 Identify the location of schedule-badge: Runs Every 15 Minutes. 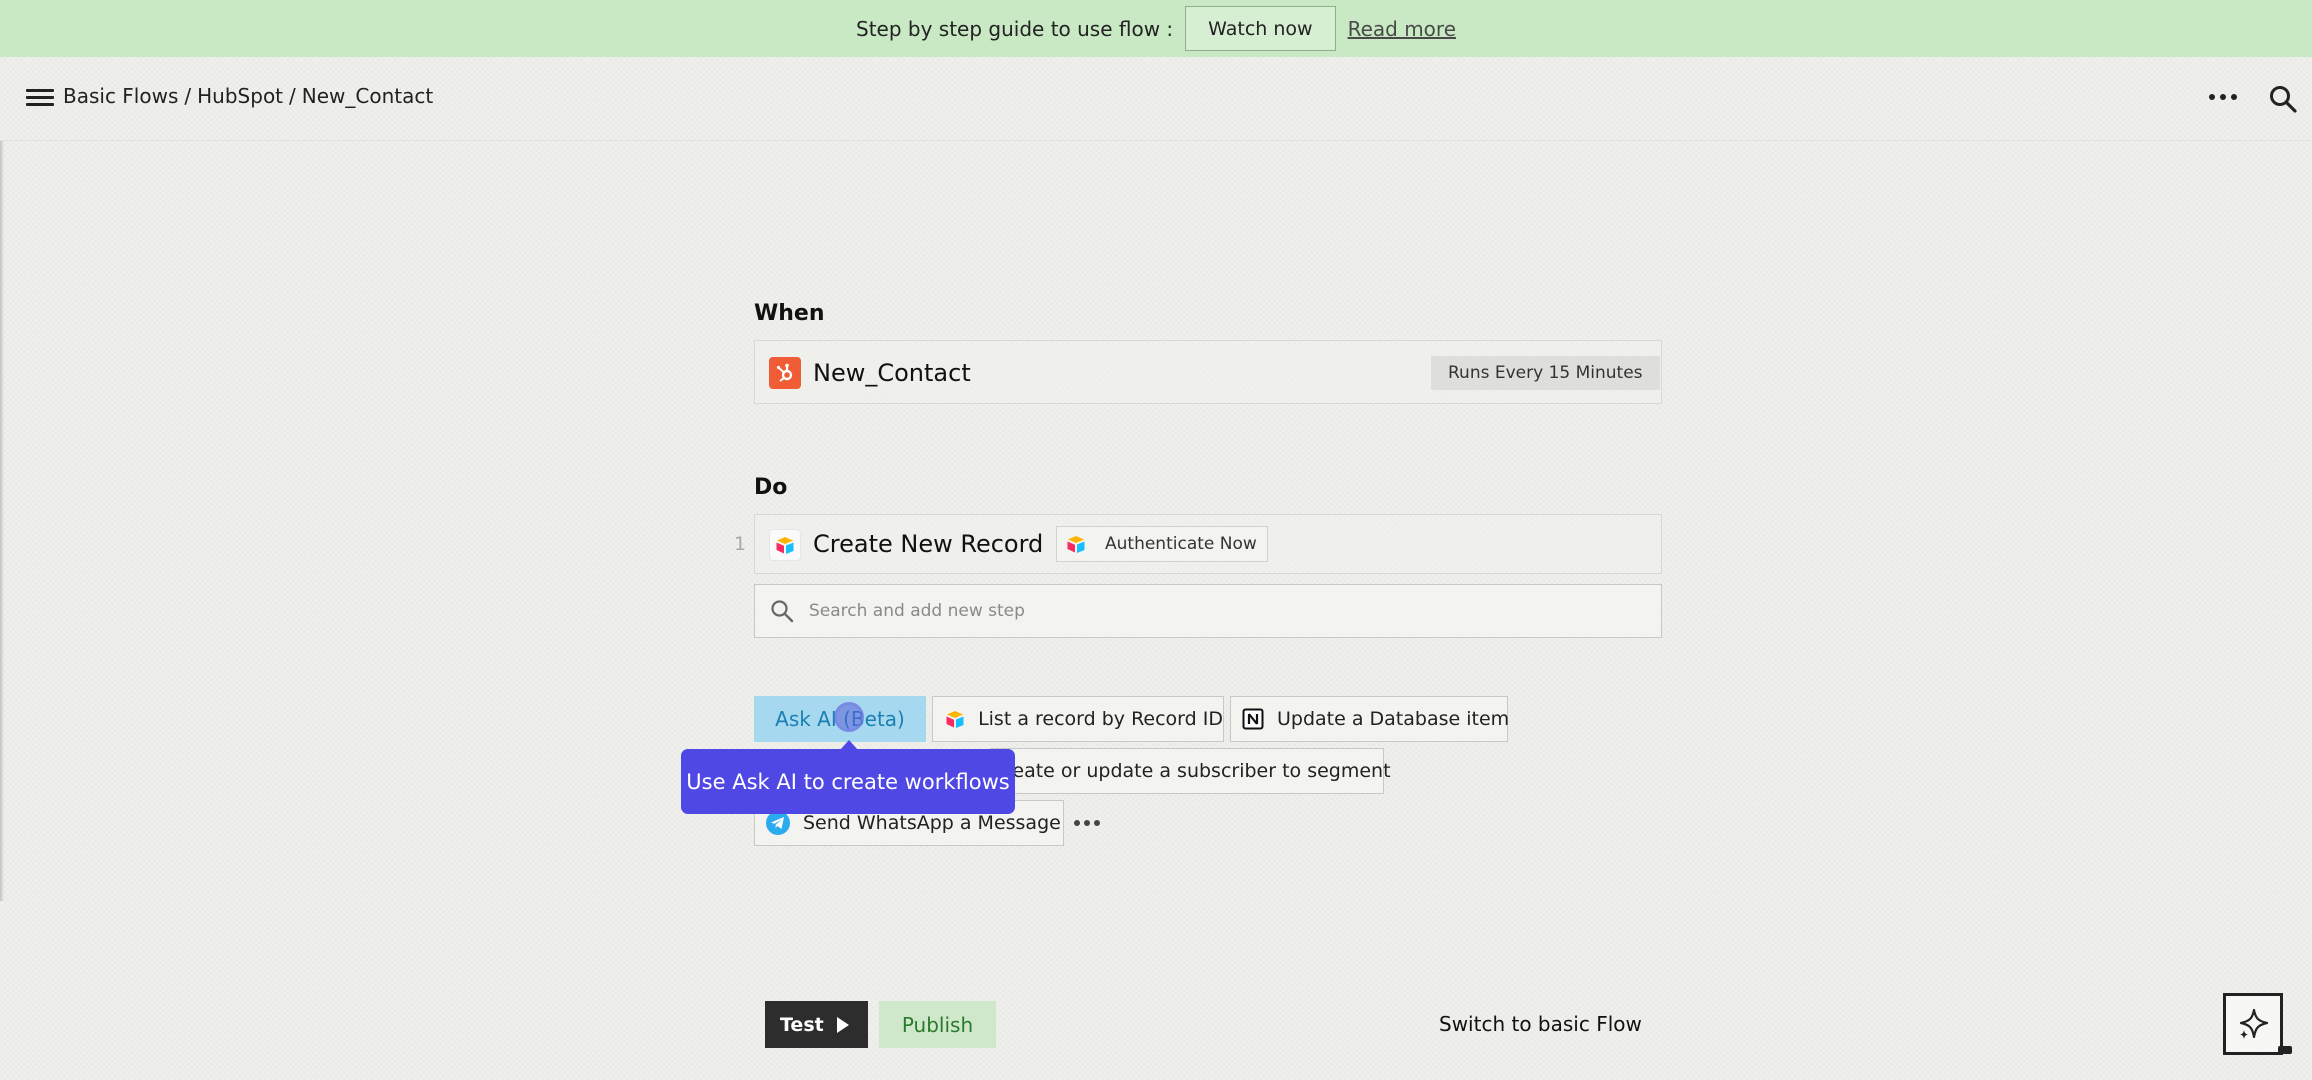
(1545, 373).